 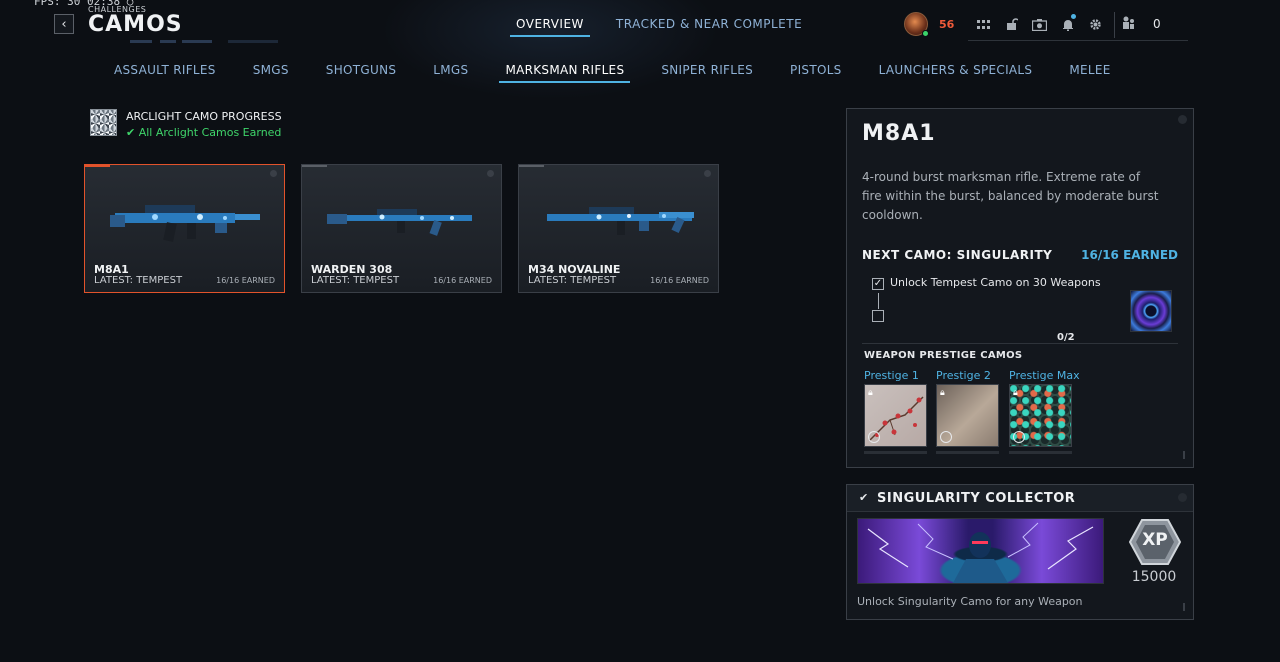 I want to click on next-camo-earned: 16/16 EARNED, so click(x=1129, y=255).